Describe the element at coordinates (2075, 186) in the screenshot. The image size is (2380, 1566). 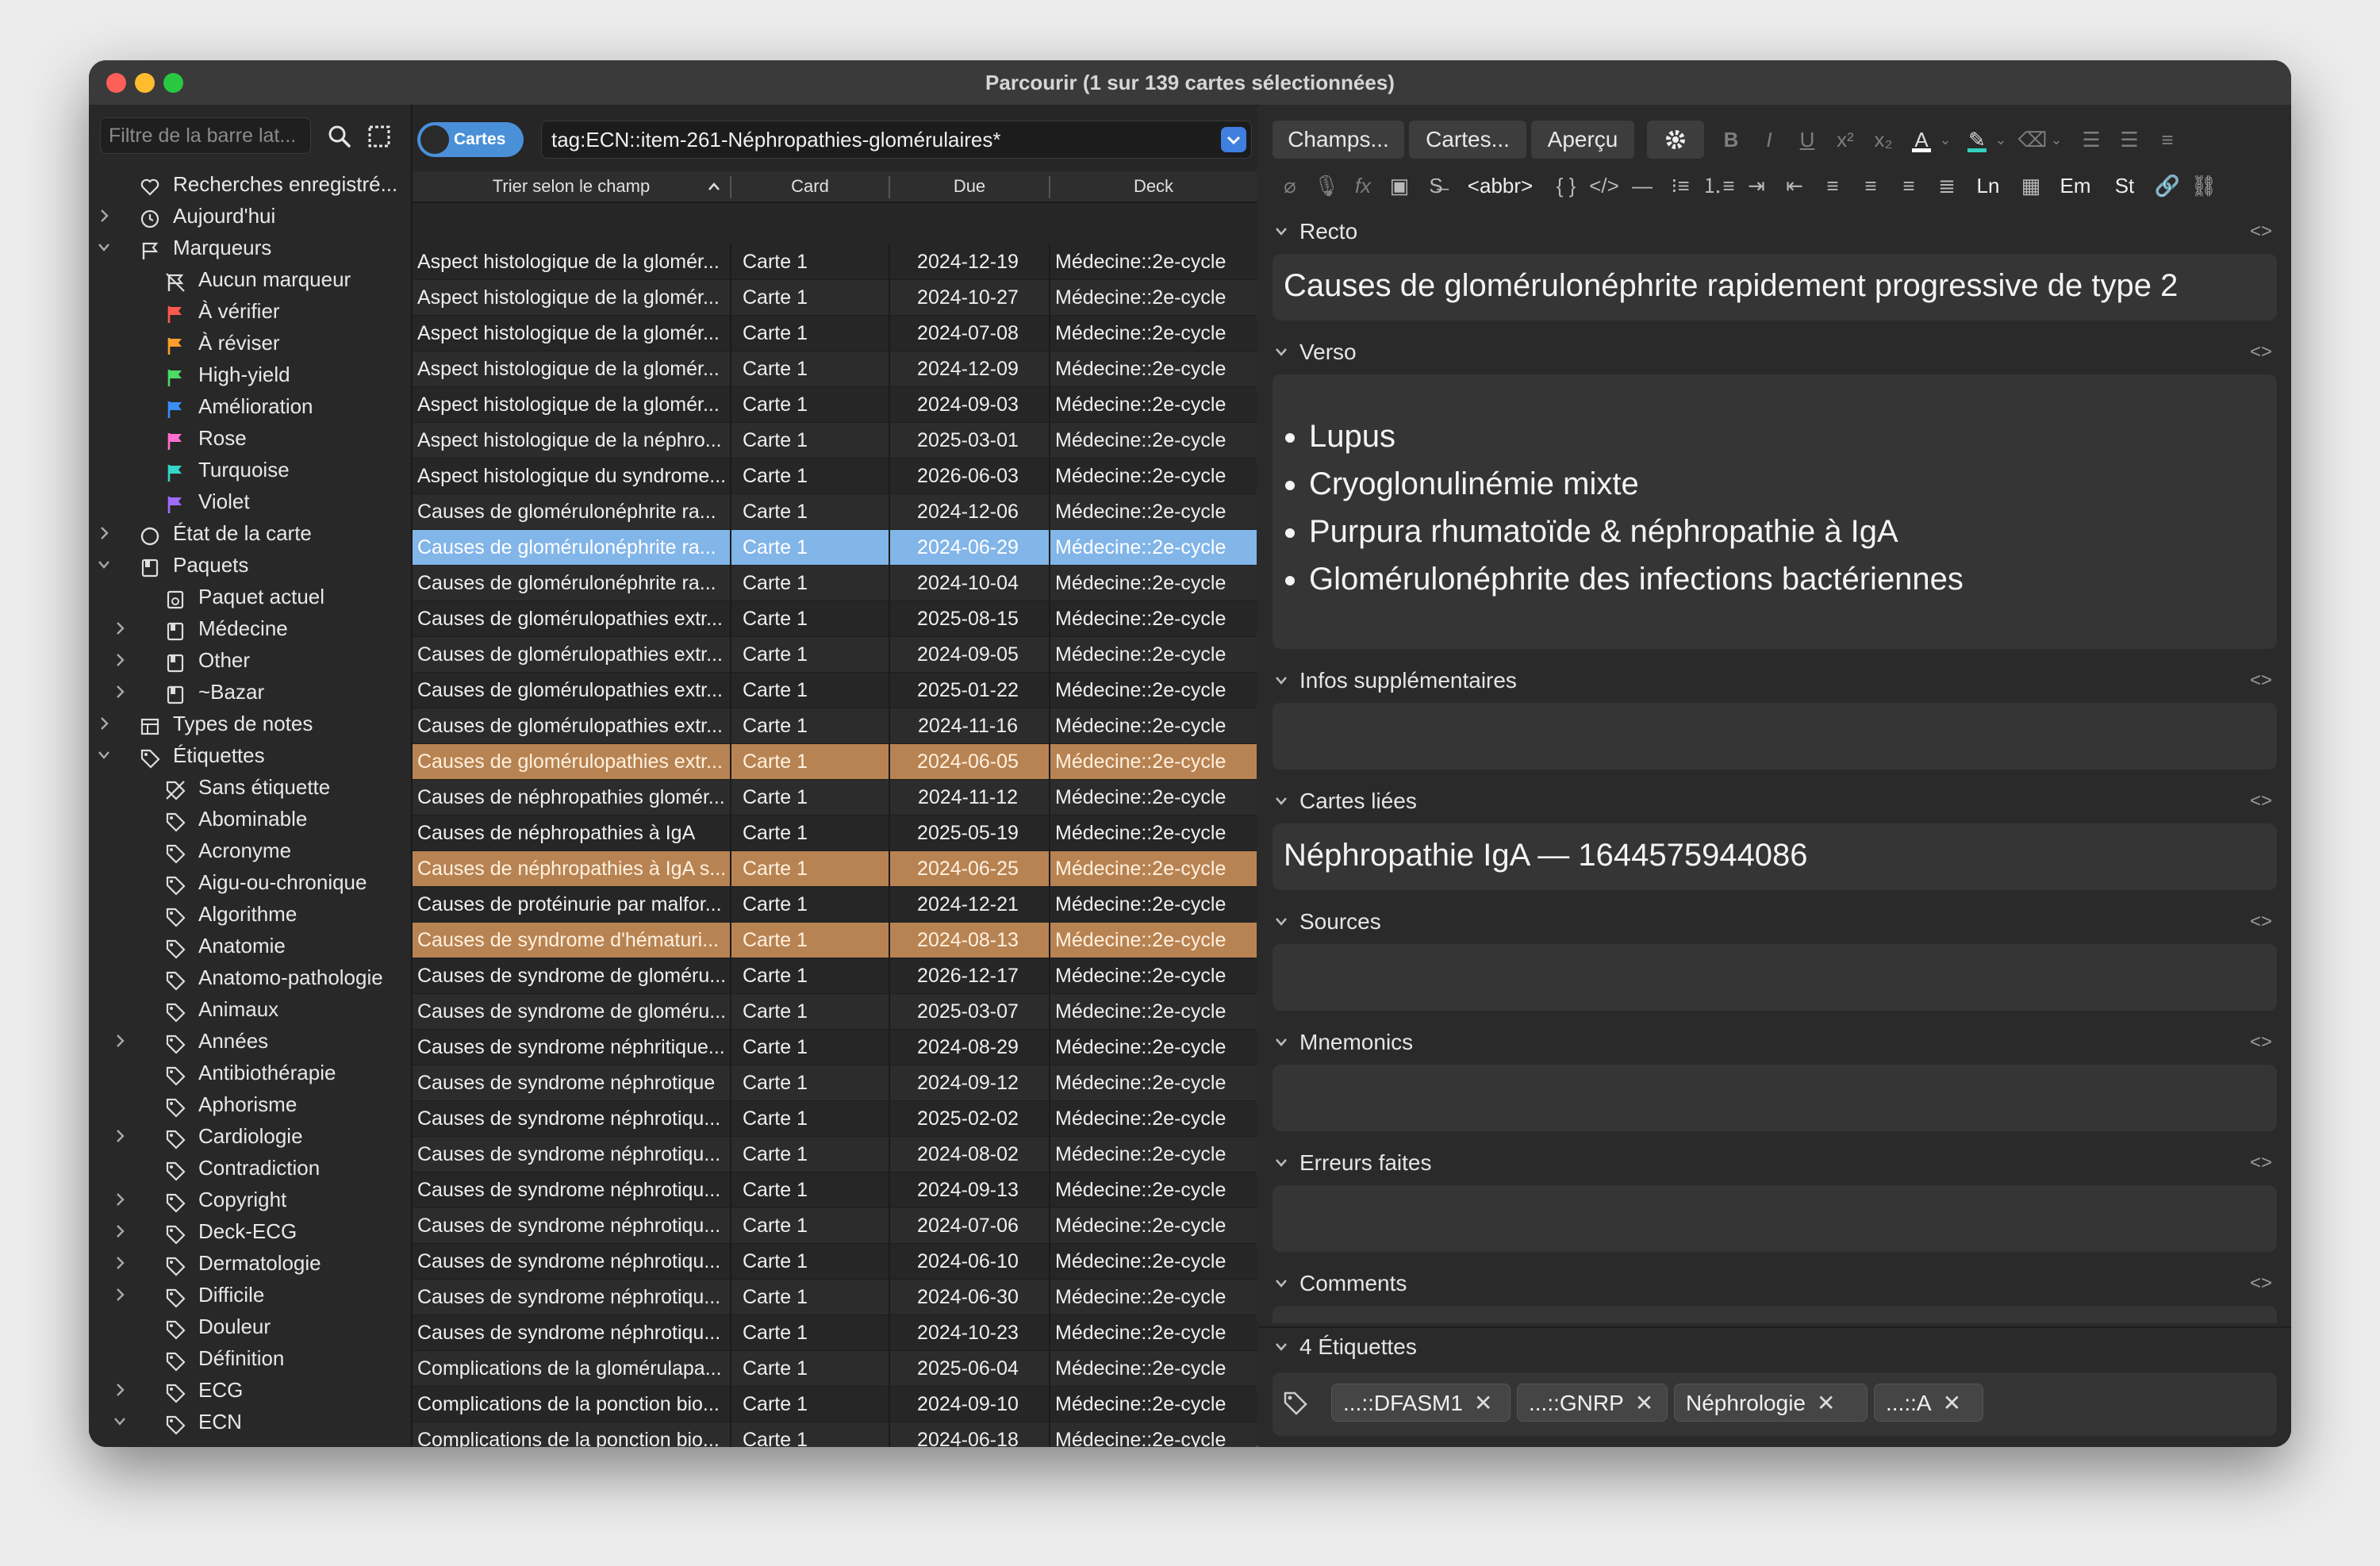
I see `em-button: Em` at that location.